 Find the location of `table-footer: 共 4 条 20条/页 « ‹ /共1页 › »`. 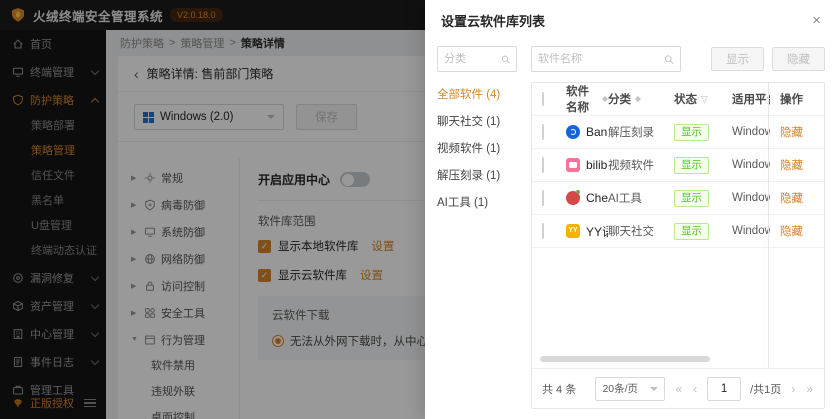

table-footer: 共 4 条 20条/页 « ‹ /共1页 › » is located at coordinates (678, 388).